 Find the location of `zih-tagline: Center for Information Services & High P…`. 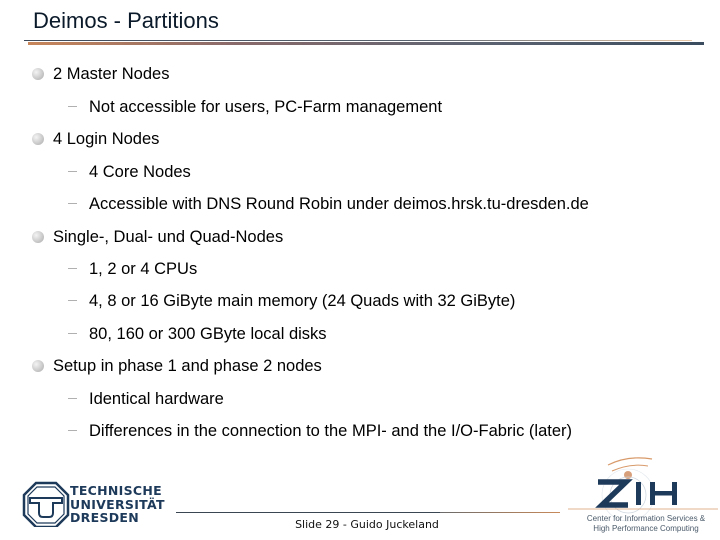

zih-tagline: Center for Information Services & High P… is located at coordinates (646, 523).